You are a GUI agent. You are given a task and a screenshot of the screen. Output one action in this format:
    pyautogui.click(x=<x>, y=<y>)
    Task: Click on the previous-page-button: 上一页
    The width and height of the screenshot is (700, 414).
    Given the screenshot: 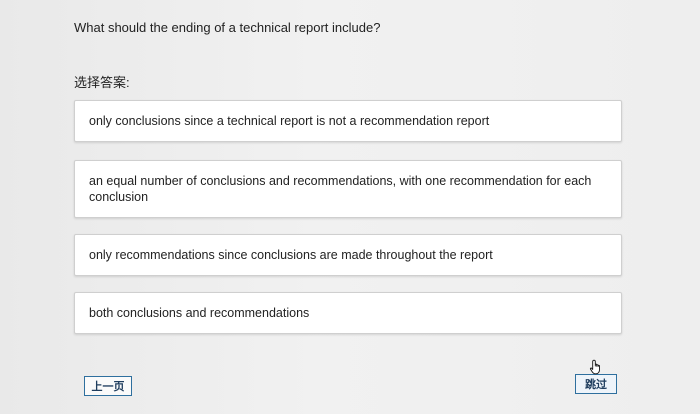 What is the action you would take?
    pyautogui.click(x=108, y=386)
    